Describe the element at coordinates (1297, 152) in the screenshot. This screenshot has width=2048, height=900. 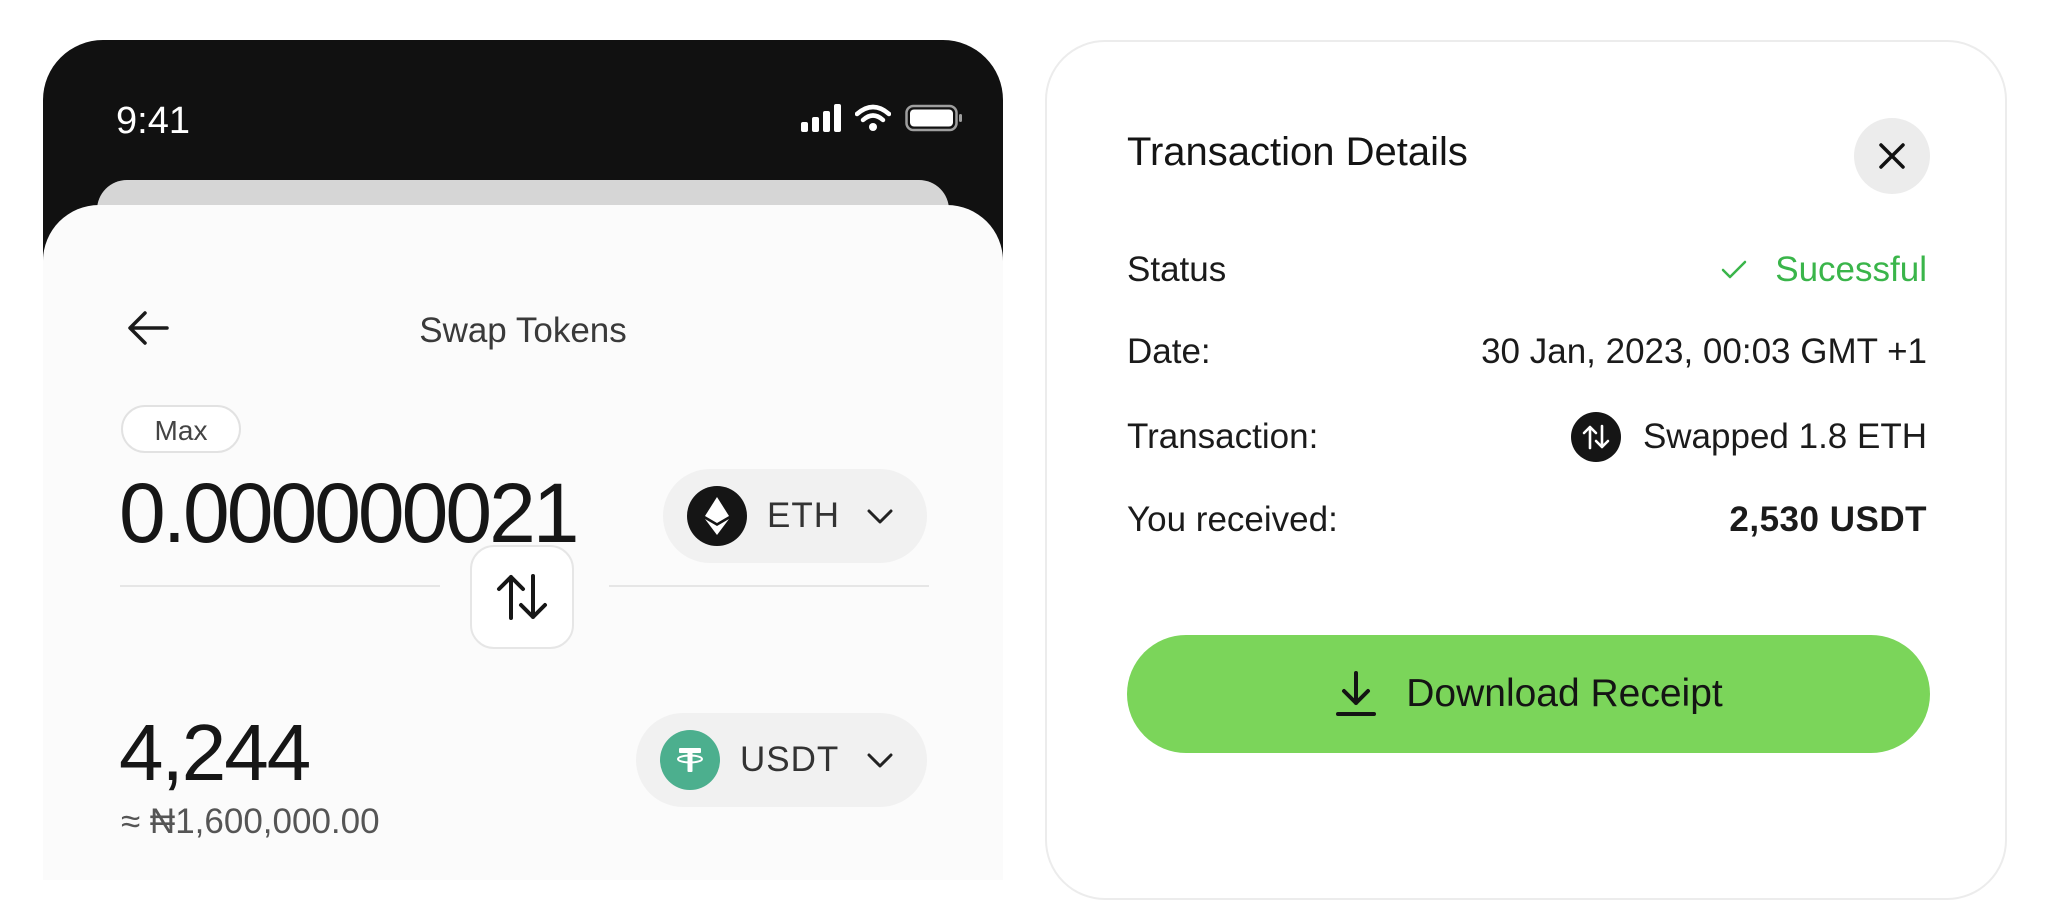
I see `card-title: Transaction Details` at that location.